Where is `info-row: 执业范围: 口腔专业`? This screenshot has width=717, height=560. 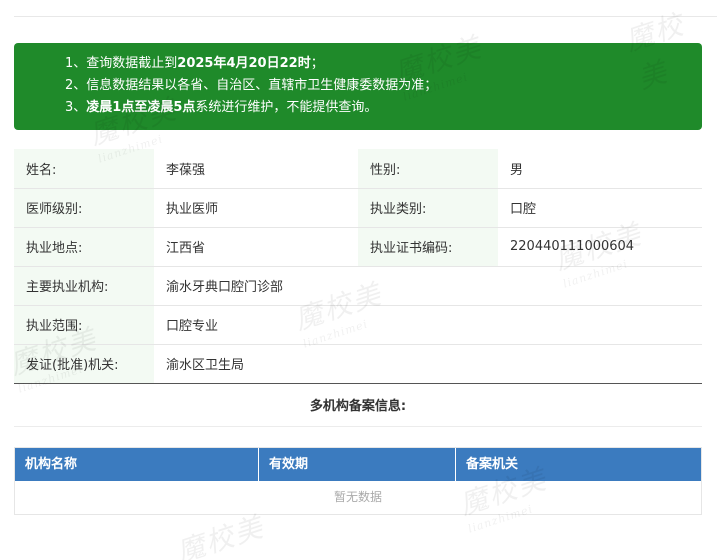
info-row: 执业范围: 口腔专业 is located at coordinates (358, 325).